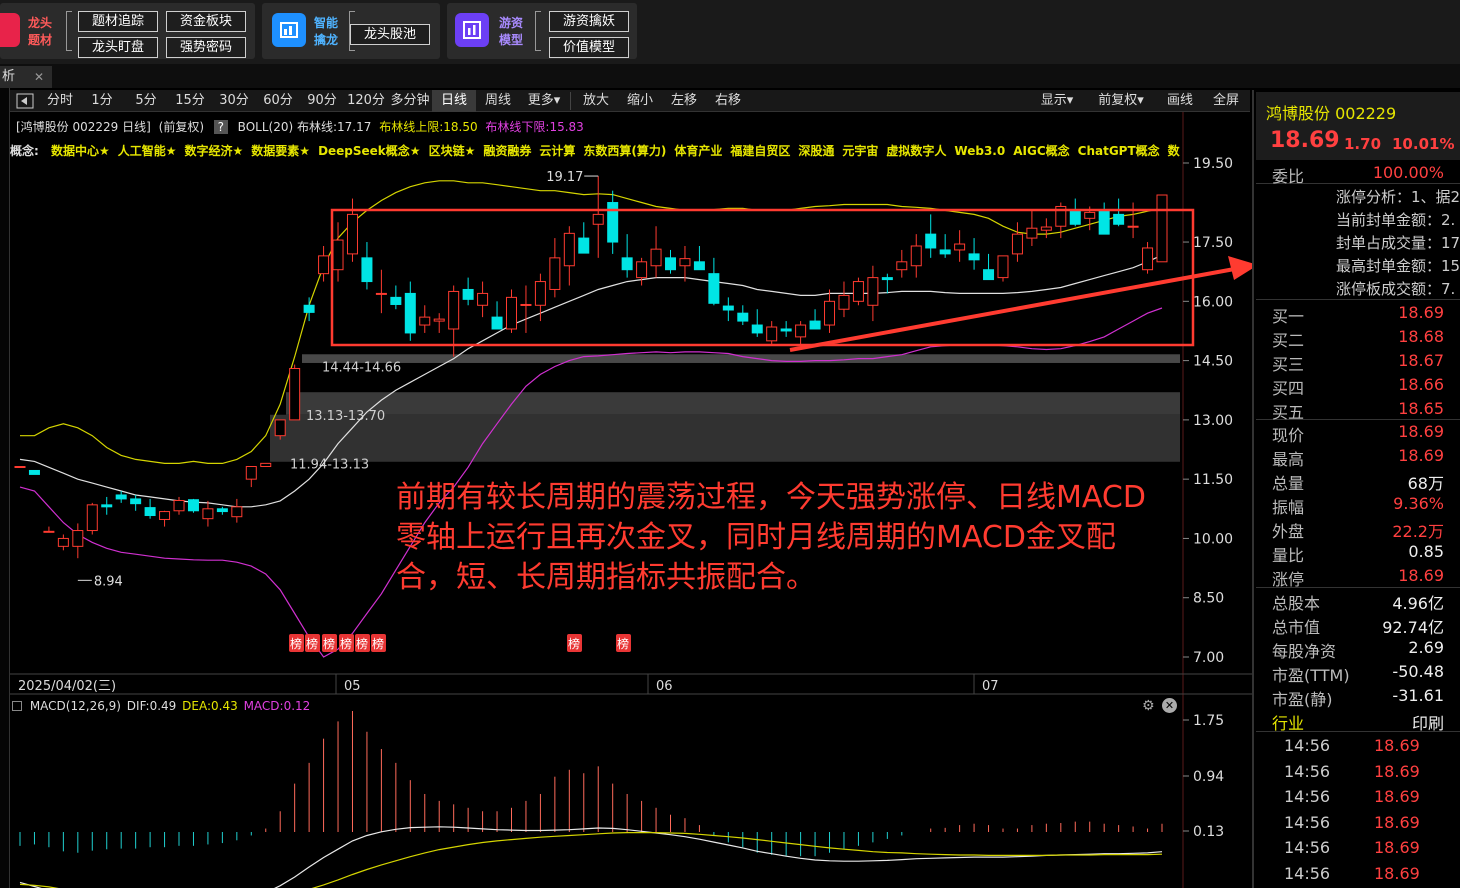 The height and width of the screenshot is (888, 1460). What do you see at coordinates (624, 151) in the screenshot?
I see `concept-tag-8: 东数西算(算力)` at bounding box center [624, 151].